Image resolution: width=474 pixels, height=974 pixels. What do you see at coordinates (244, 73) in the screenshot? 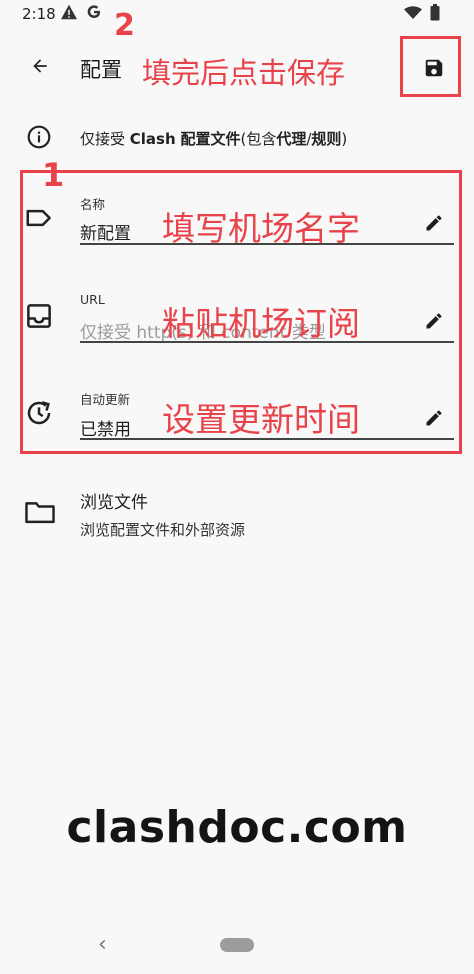
I see `annotation-save-hint: 填完后点击保存` at bounding box center [244, 73].